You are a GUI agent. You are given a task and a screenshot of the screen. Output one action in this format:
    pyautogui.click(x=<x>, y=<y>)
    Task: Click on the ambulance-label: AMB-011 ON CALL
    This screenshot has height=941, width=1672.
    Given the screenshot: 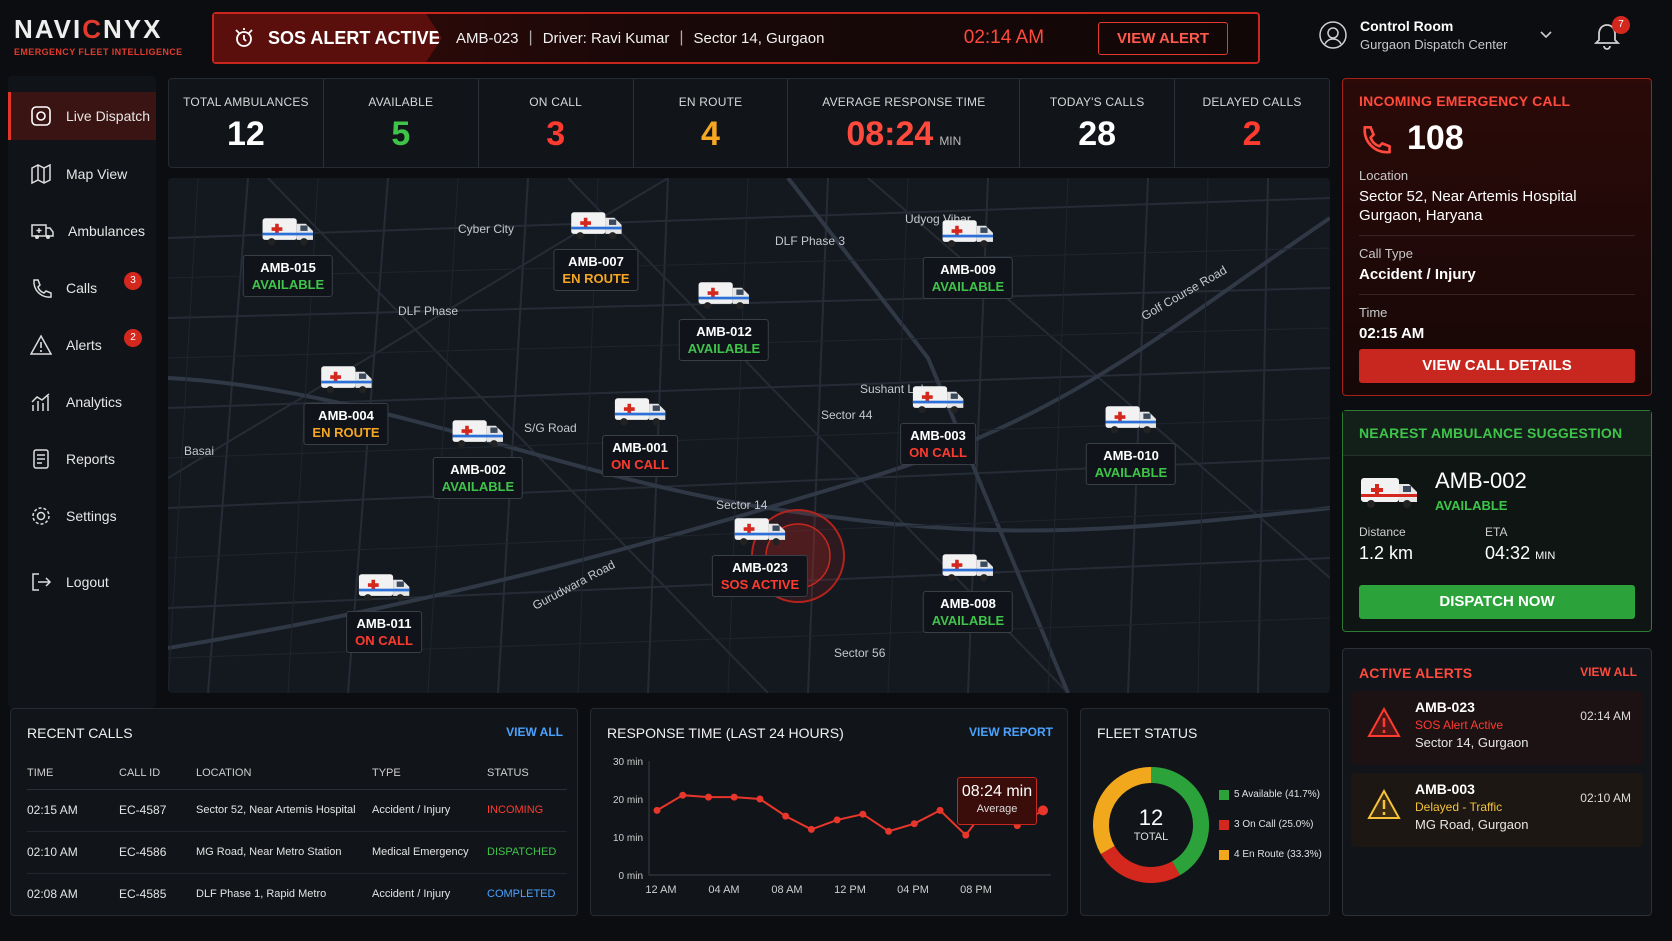 What is the action you would take?
    pyautogui.click(x=384, y=632)
    